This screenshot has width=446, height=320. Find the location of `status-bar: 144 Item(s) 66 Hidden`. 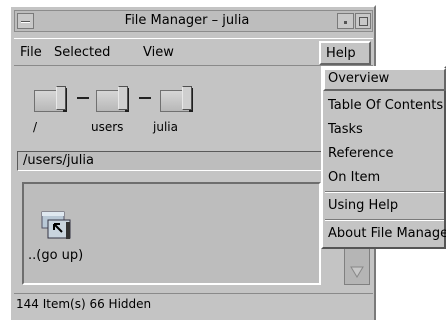

status-bar: 144 Item(s) 66 Hidden is located at coordinates (193, 303).